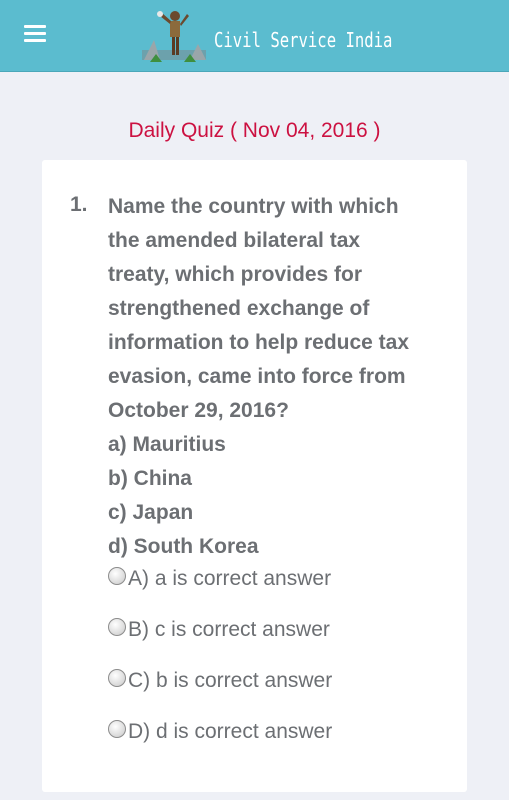  Describe the element at coordinates (79, 204) in the screenshot. I see `question-number: 1.` at that location.